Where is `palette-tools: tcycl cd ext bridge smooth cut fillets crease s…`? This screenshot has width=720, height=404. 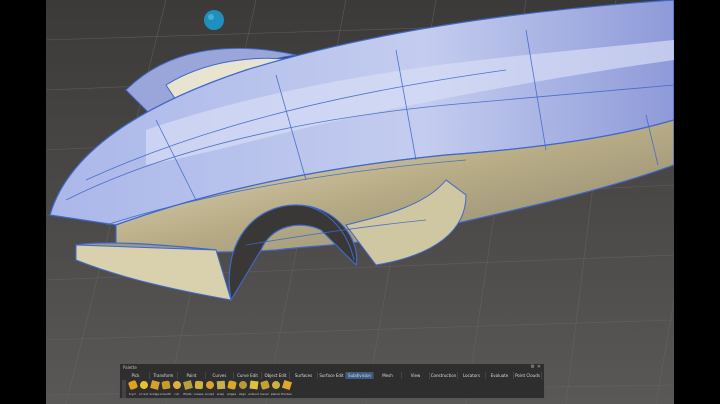 palette-tools: tcycl cd ext bridge smooth cut fillets crease s… is located at coordinates (210, 388).